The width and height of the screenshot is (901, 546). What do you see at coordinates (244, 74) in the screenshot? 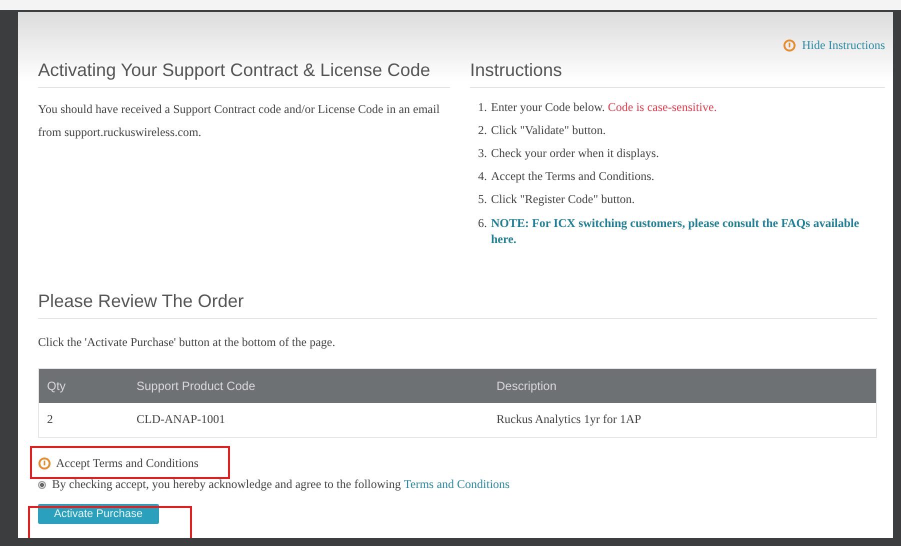
I see `section-heading: Activating Your Support Contract & License Code` at bounding box center [244, 74].